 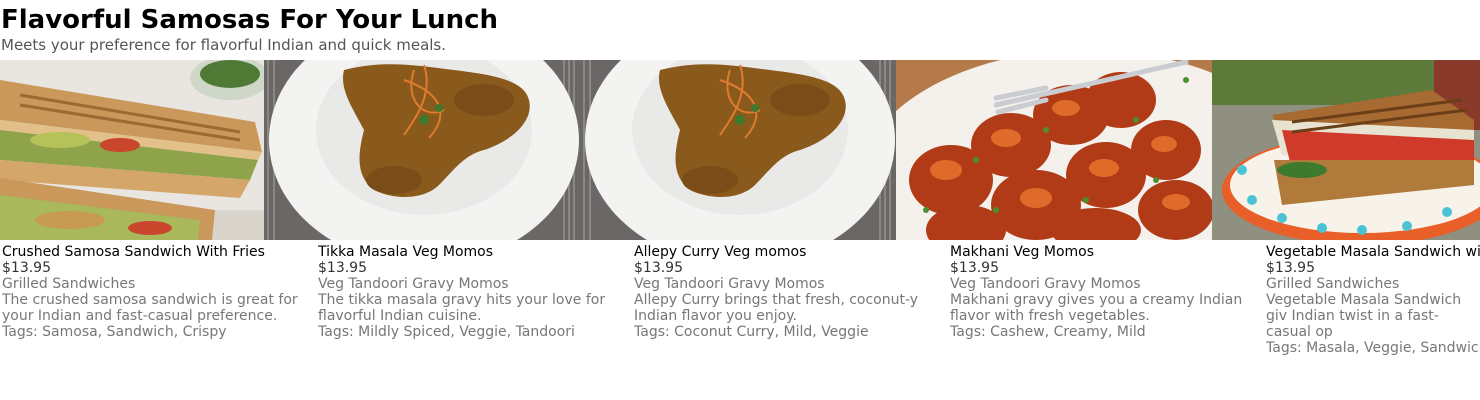 What do you see at coordinates (114, 332) in the screenshot?
I see `item-tags: Tags: Samosa, Sandwich, Crispy` at bounding box center [114, 332].